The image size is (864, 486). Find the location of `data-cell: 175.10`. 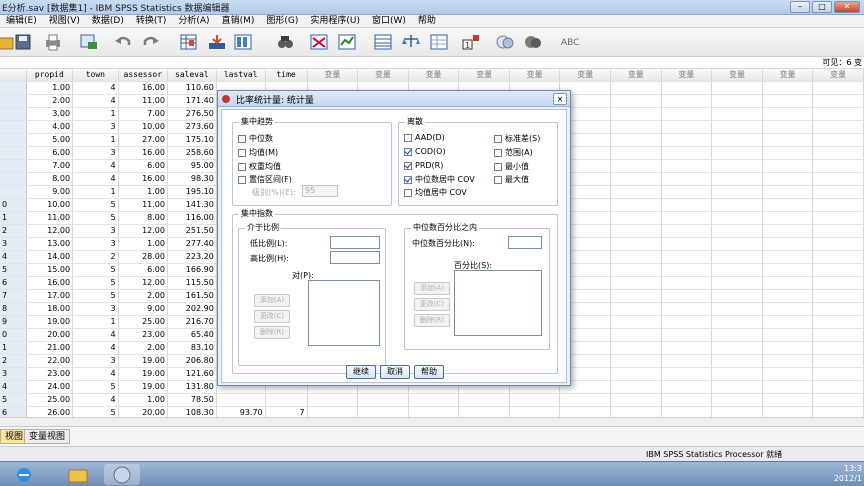

data-cell: 175.10 is located at coordinates (192, 140).